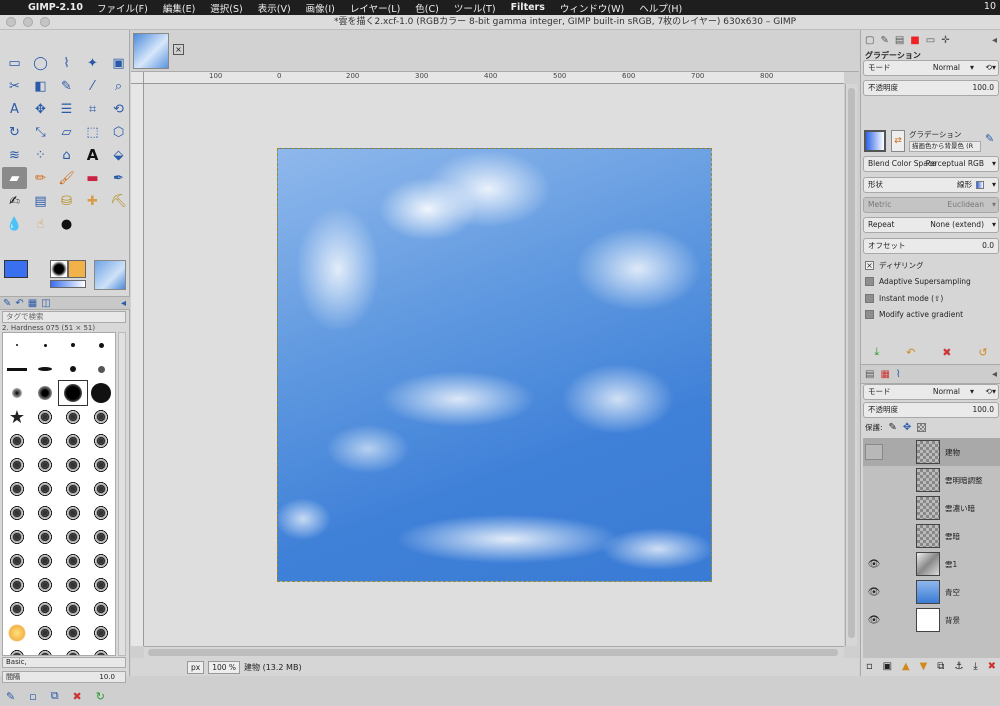 The image size is (1000, 706). What do you see at coordinates (55, 696) in the screenshot?
I see `duplicate-brush-icon: ⧉` at bounding box center [55, 696].